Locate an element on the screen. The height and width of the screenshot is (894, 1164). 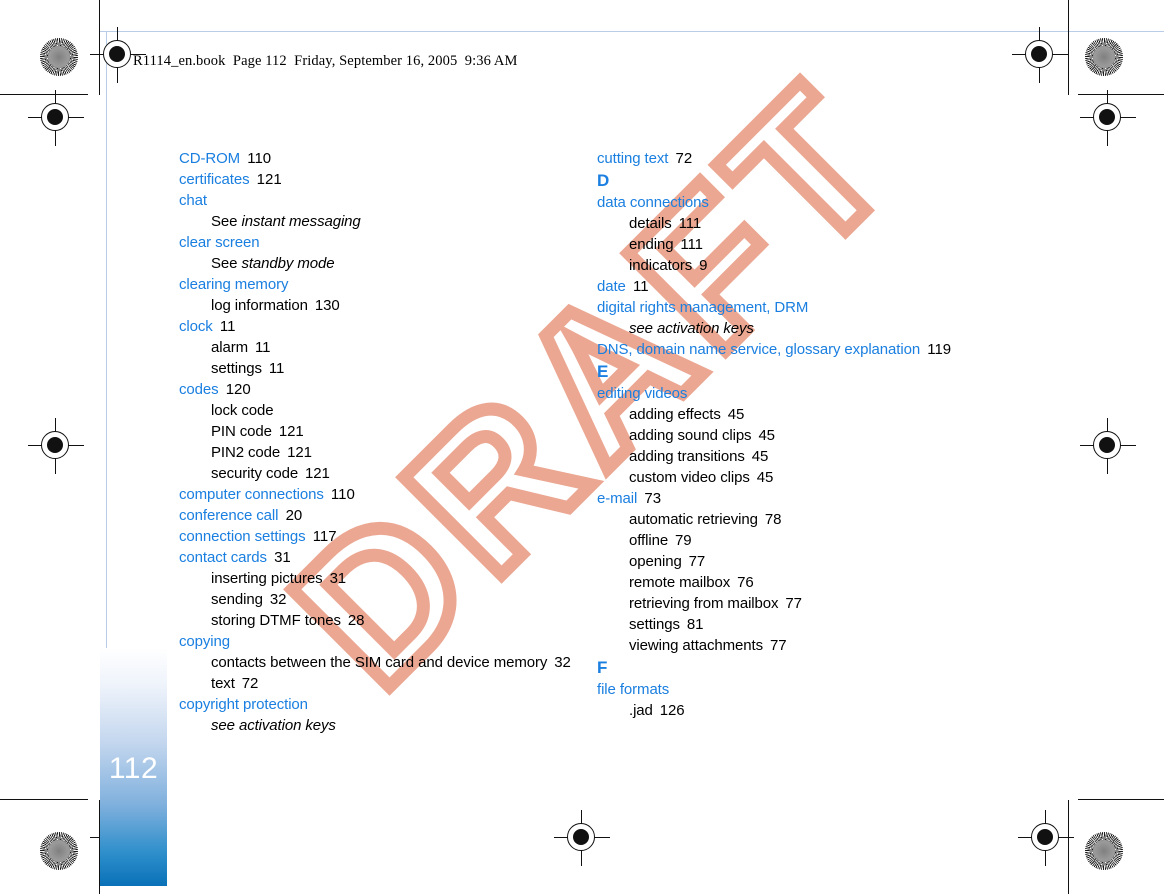
index-entry-page-number: 121 is located at coordinates (265, 179).